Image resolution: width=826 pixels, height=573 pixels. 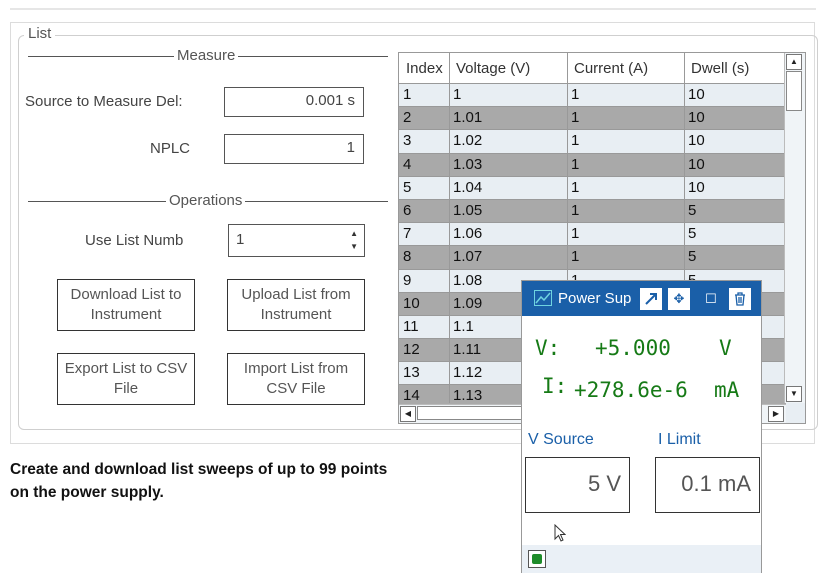 What do you see at coordinates (467, 280) in the screenshot?
I see `table-cell-voltage: 1.08` at bounding box center [467, 280].